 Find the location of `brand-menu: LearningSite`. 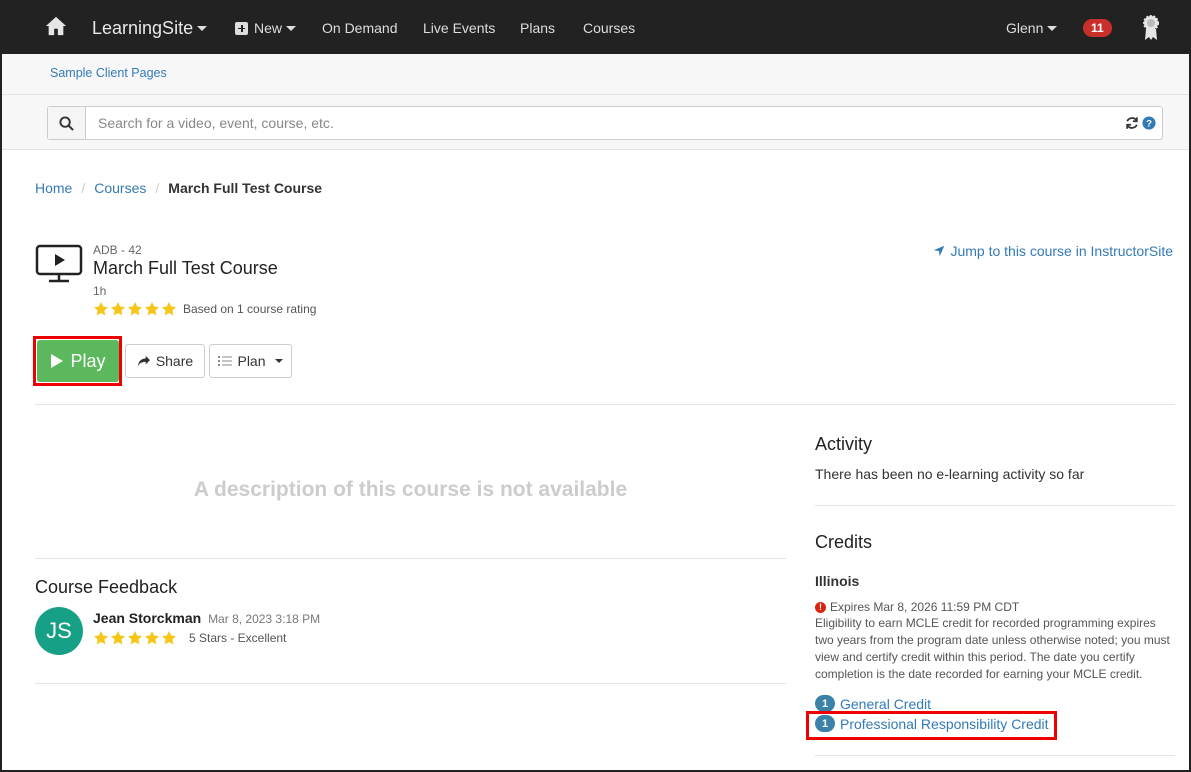

brand-menu: LearningSite is located at coordinates (150, 28).